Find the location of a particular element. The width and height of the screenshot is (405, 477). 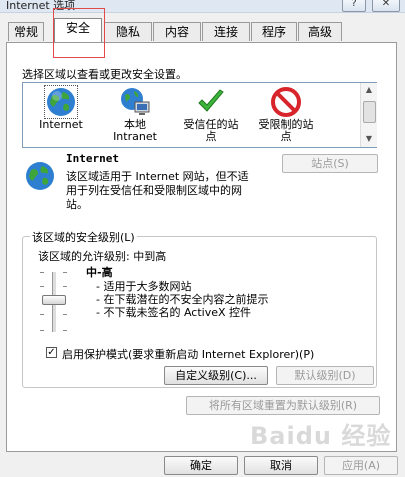

allowed-level-text: 该区域的允许级别: 中到高 is located at coordinates (102, 256).